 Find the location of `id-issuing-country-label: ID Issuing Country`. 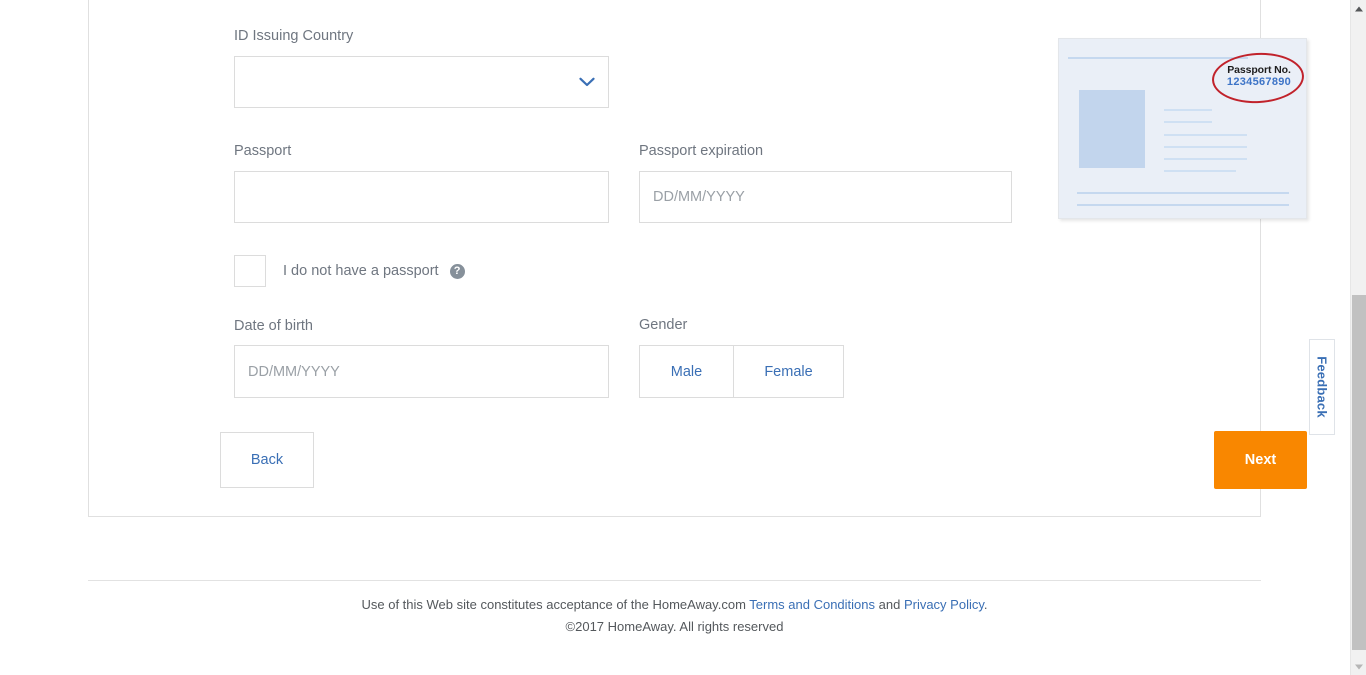

id-issuing-country-label: ID Issuing Country is located at coordinates (294, 36).